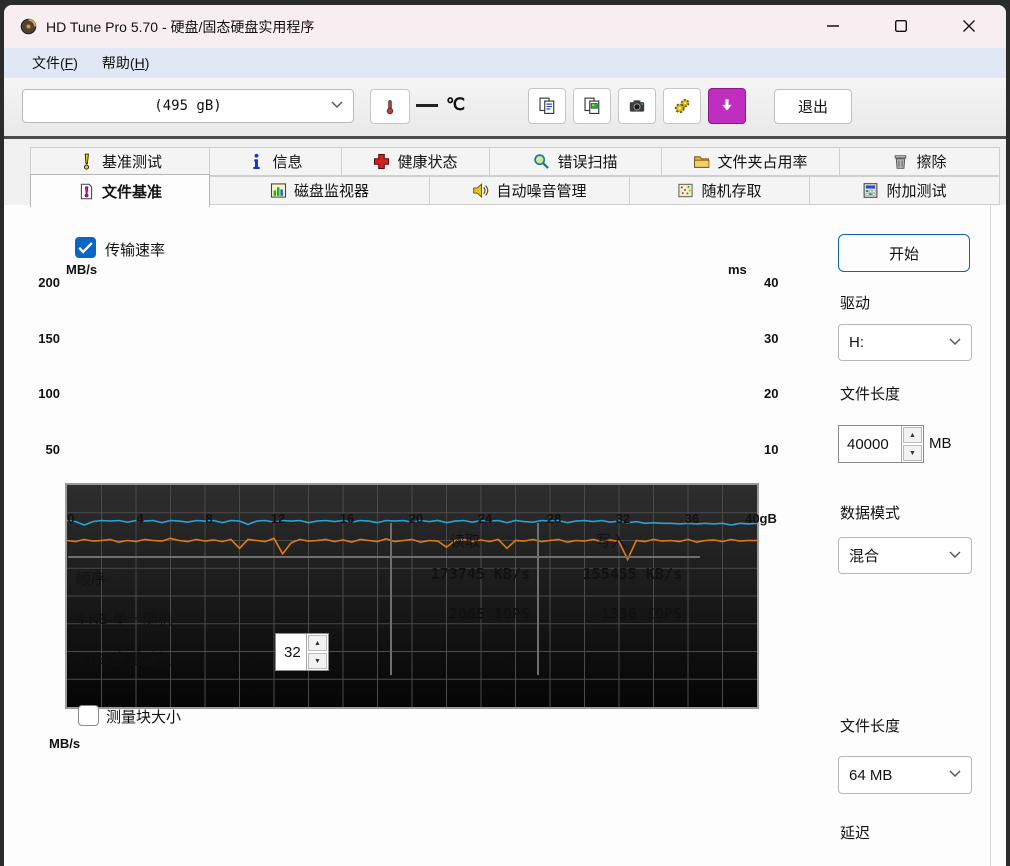  I want to click on row-label-4k-single: 4 KB 单一随机, so click(124, 619).